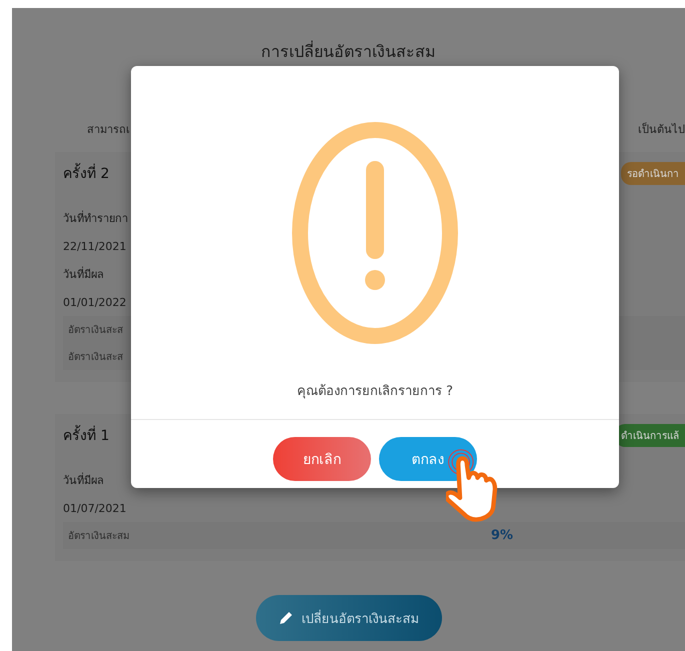  What do you see at coordinates (94, 246) in the screenshot?
I see `field-value: 22/11/2021` at bounding box center [94, 246].